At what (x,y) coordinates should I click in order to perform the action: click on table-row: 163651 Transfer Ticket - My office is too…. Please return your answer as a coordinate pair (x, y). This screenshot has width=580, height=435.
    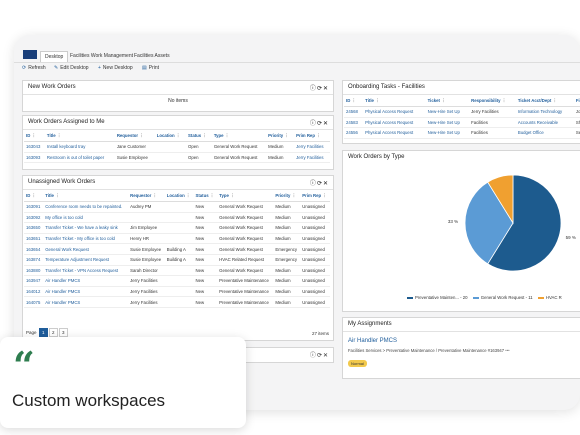
    Looking at the image, I should click on (177, 239).